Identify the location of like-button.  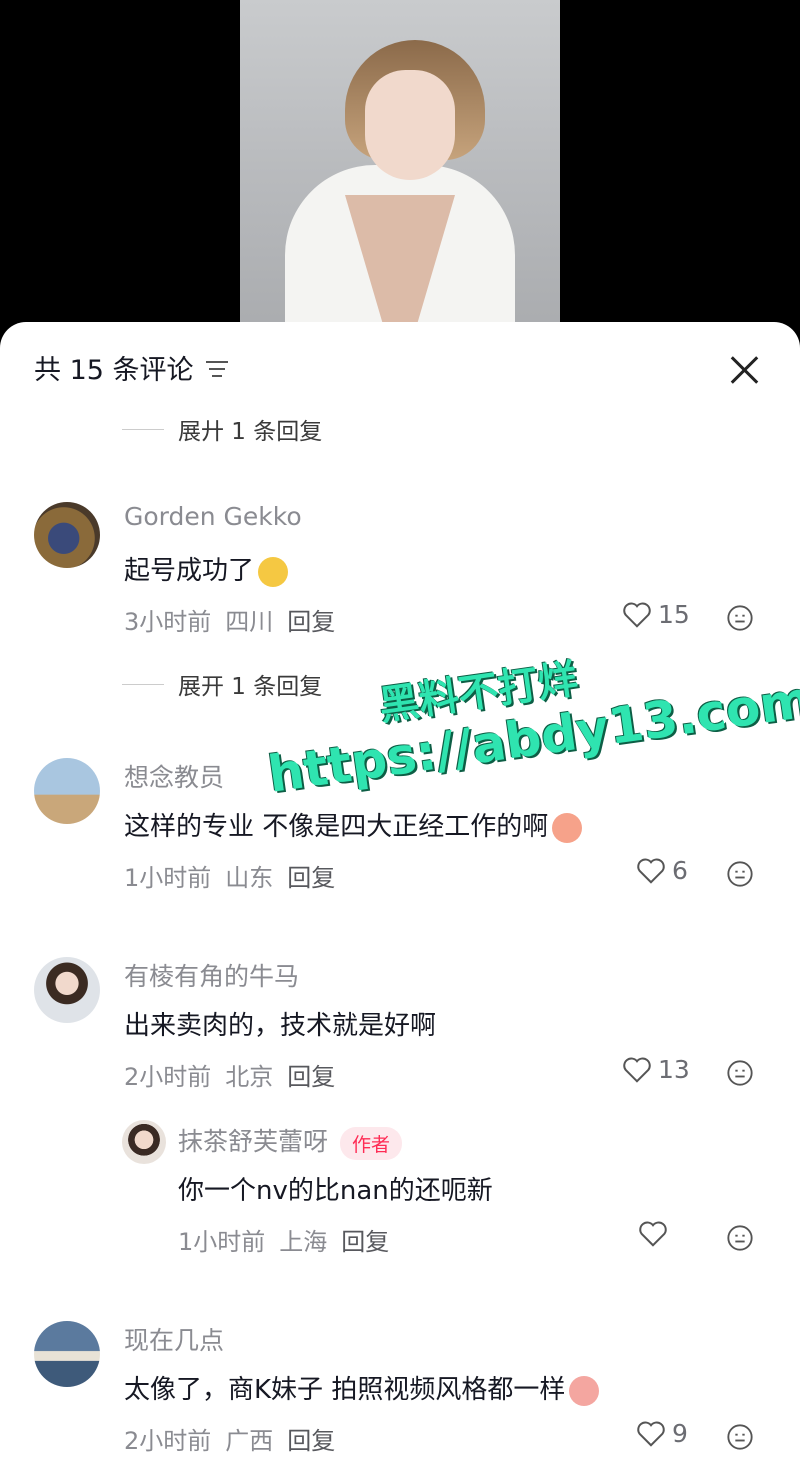
(656, 1234).